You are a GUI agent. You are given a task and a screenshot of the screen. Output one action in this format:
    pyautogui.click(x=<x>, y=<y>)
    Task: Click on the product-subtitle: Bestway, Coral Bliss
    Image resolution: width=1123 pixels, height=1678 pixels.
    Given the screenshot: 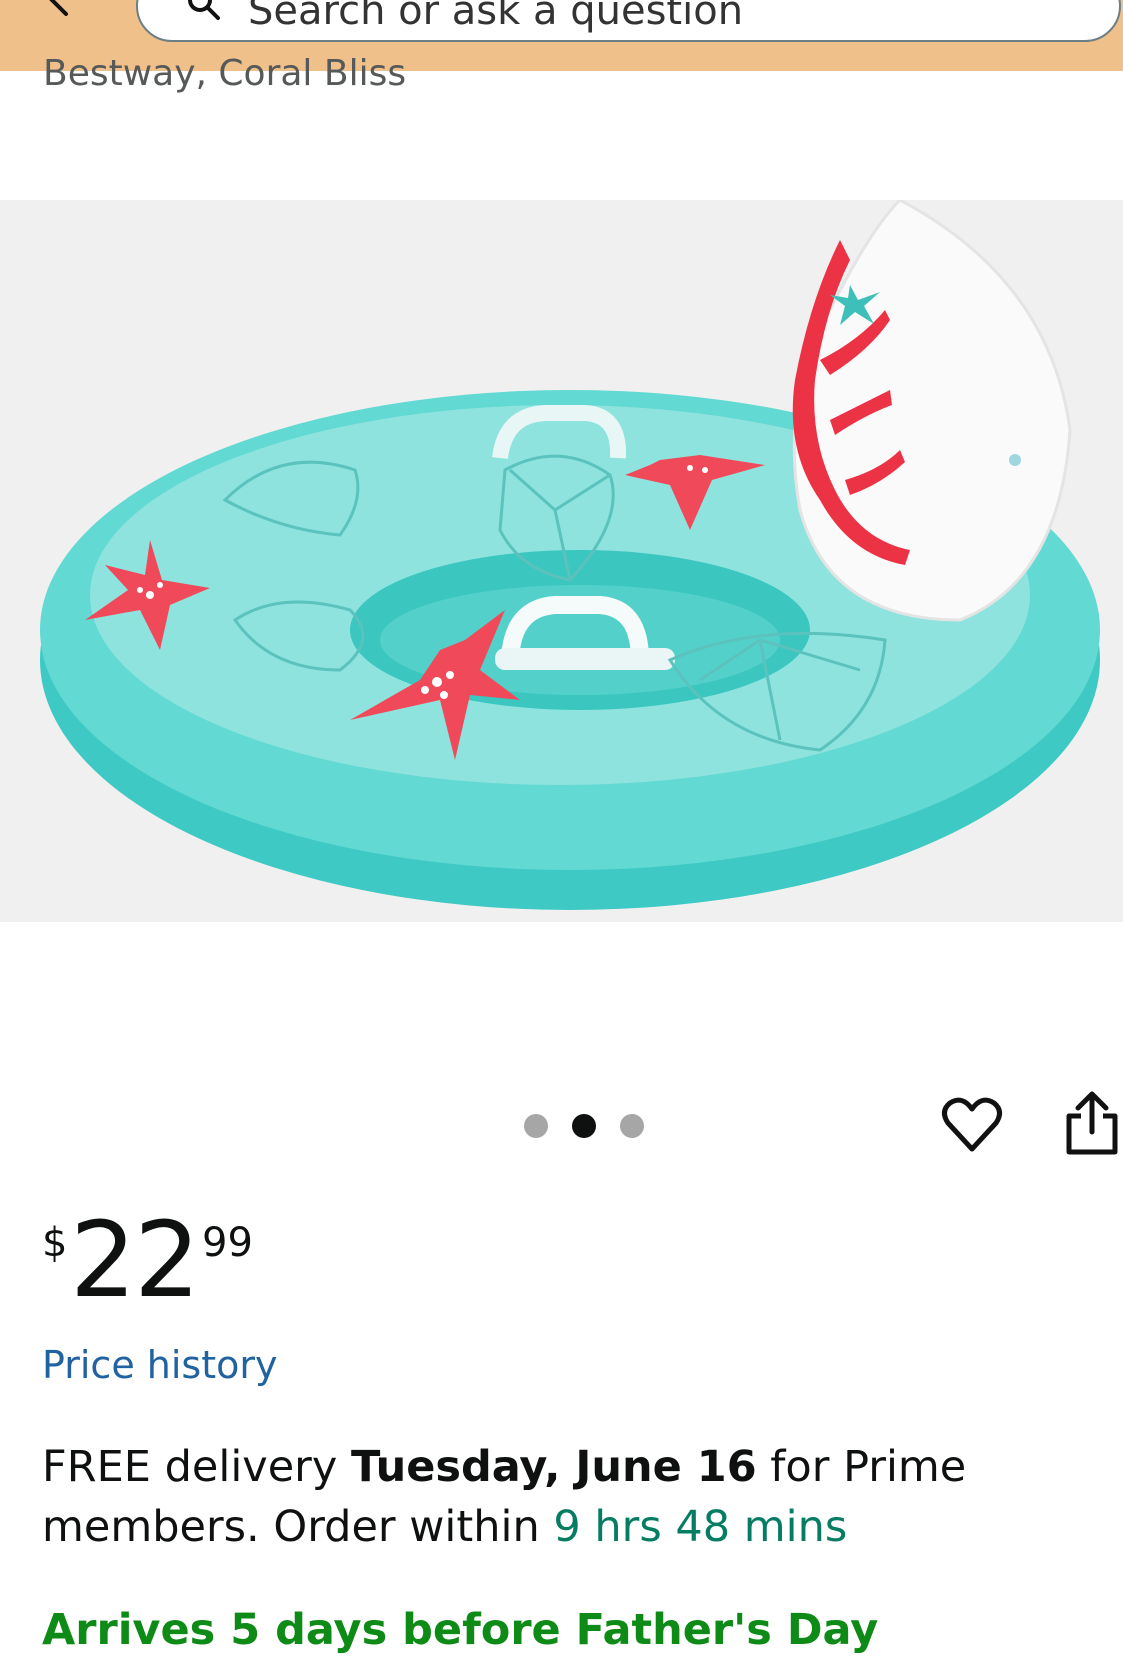 What is the action you would take?
    pyautogui.click(x=225, y=73)
    